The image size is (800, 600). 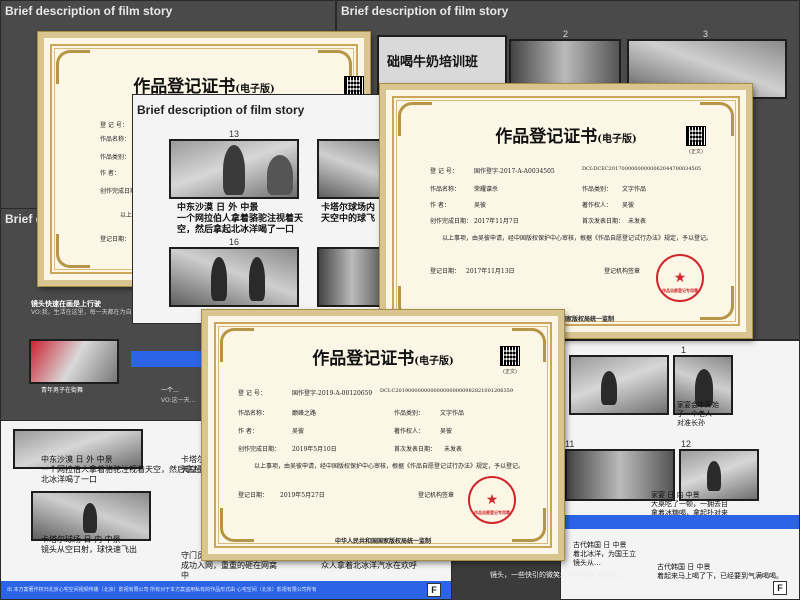 I want to click on frame-caption: 卡塔尔球场内 天空中的球飞, so click(x=348, y=213).